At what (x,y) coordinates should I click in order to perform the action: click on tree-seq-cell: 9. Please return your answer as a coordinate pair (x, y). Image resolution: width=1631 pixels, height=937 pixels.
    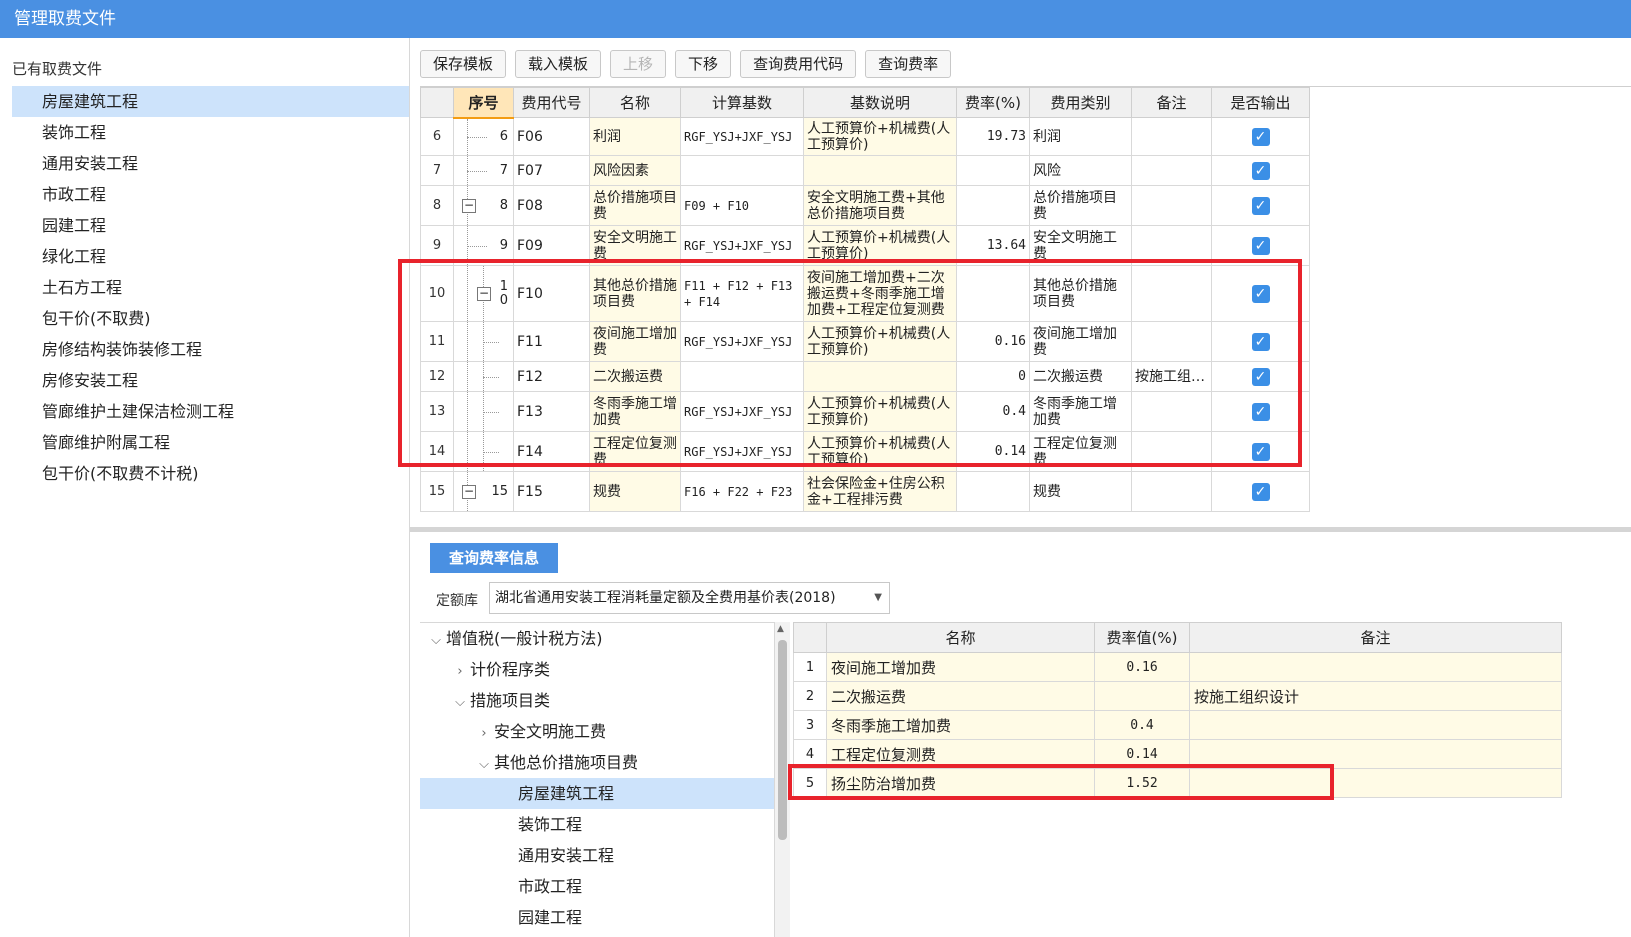
    Looking at the image, I should click on (483, 245).